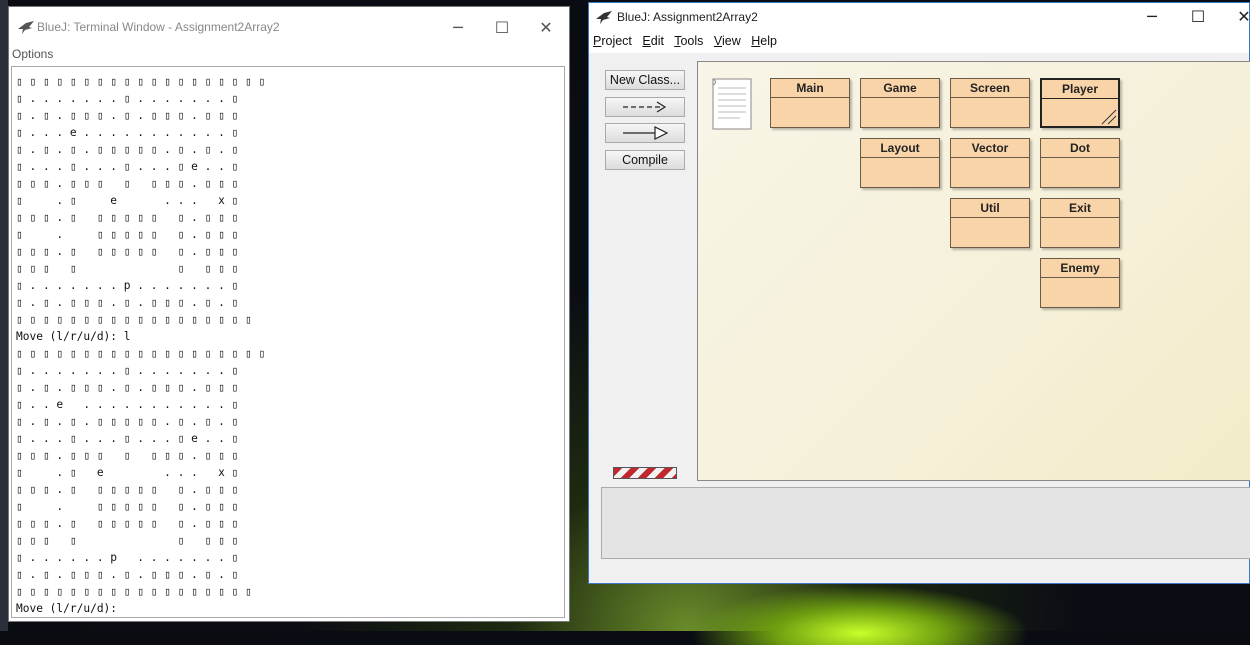 This screenshot has height=645, width=1250. Describe the element at coordinates (289, 56) in the screenshot. I see `terminal-menubar: Options` at that location.